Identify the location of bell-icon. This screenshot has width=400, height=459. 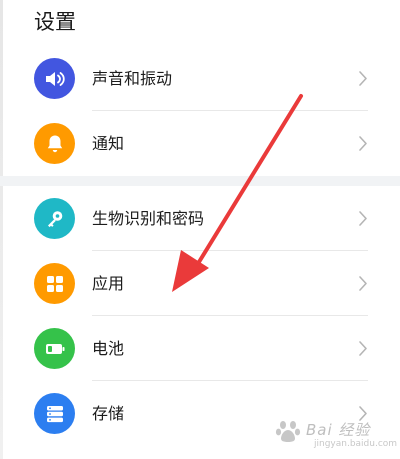
(54, 143).